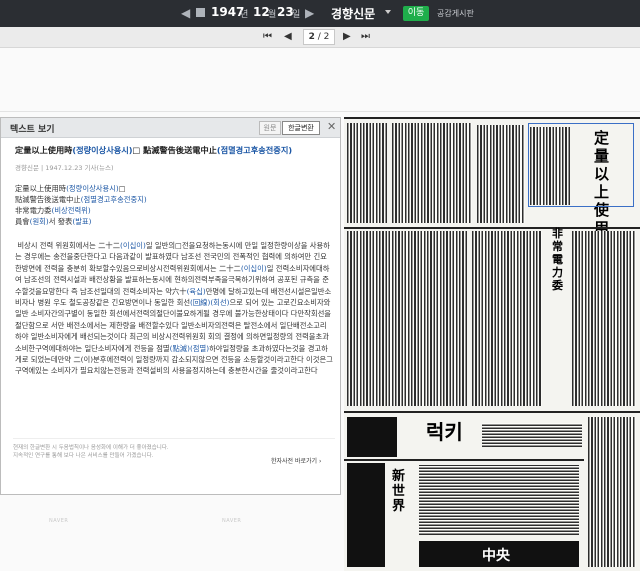 This screenshot has height=571, width=640. Describe the element at coordinates (365, 37) in the screenshot. I see `last-page-icon: ⏭` at that location.